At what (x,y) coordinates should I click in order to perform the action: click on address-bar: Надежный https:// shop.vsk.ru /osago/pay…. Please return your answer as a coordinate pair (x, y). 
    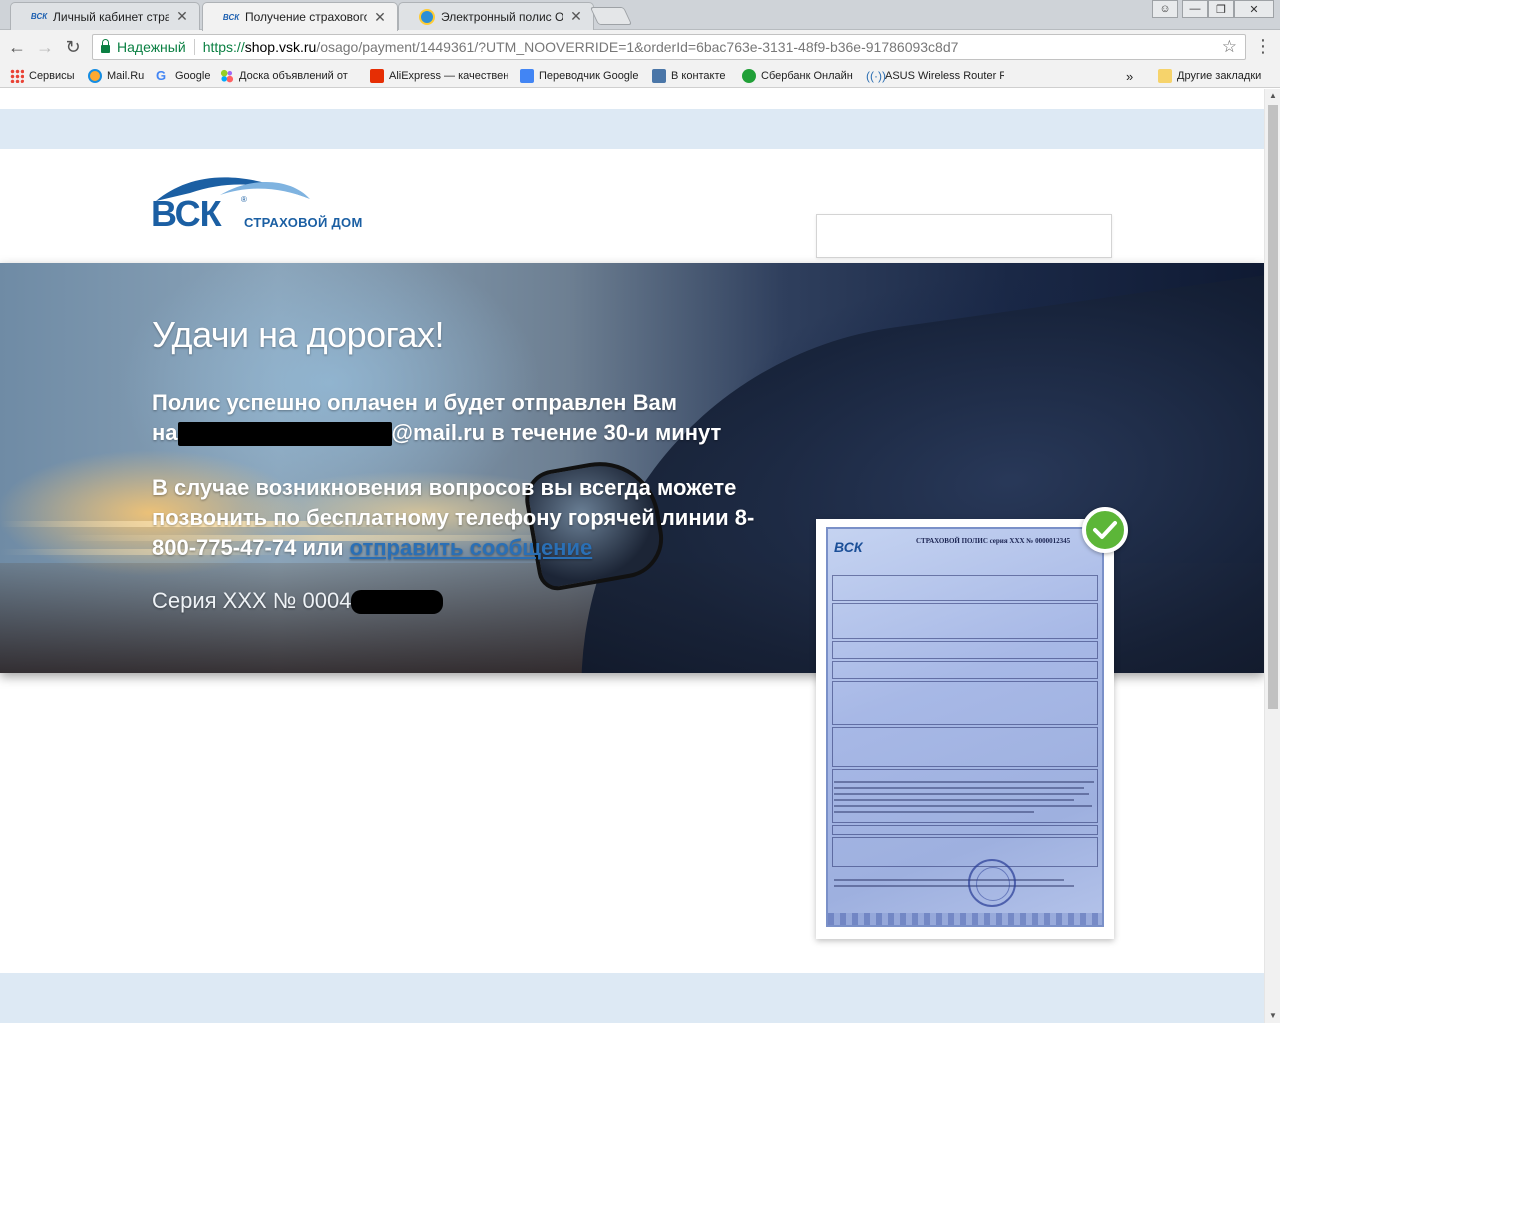
    Looking at the image, I should click on (669, 47).